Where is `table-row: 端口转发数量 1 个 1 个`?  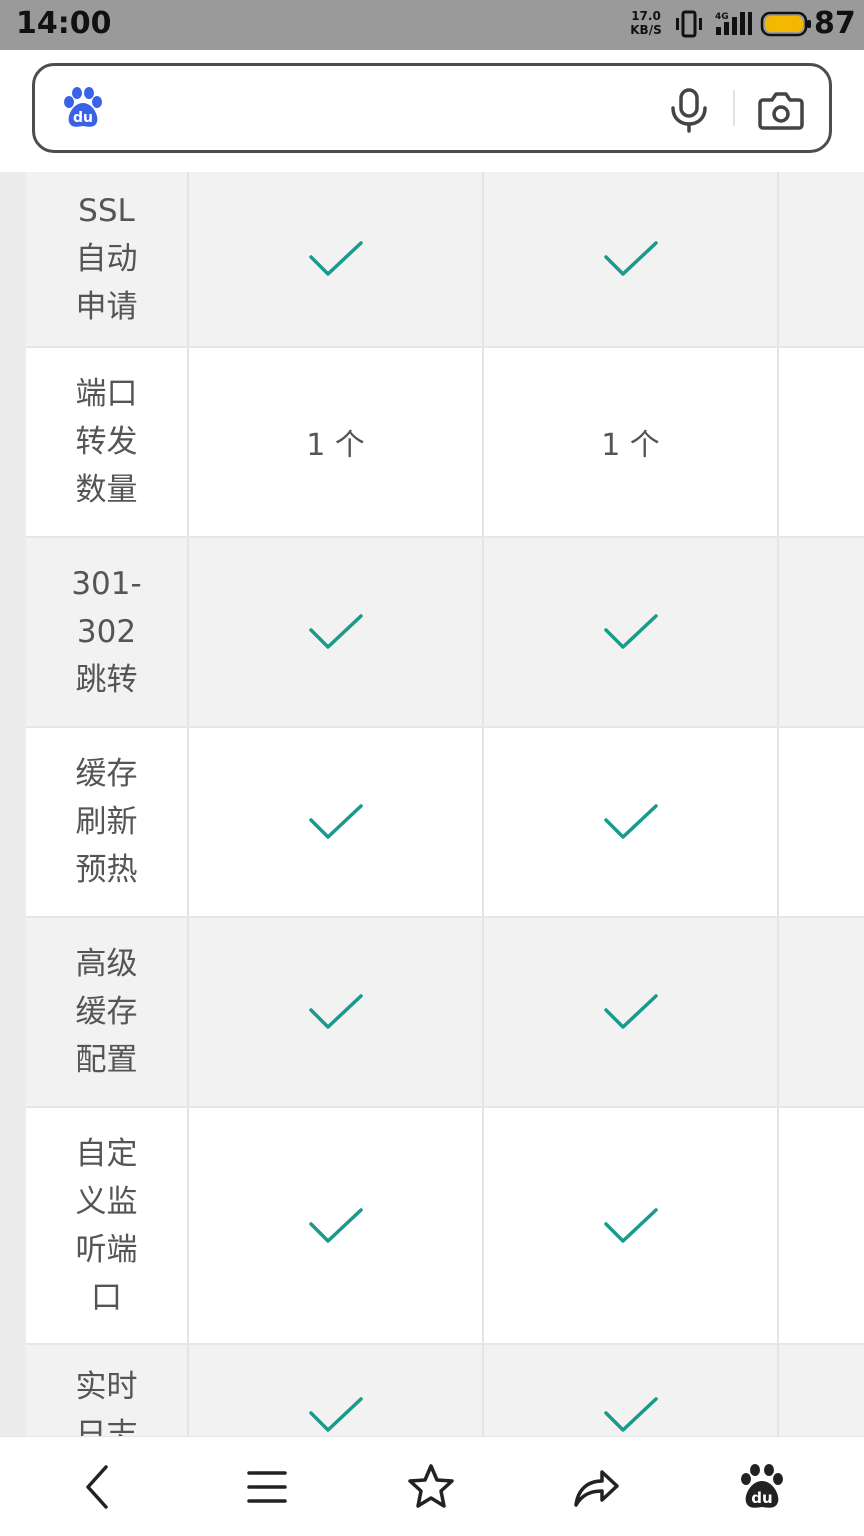
table-row: 端口转发数量 1 个 1 个 is located at coordinates (445, 443).